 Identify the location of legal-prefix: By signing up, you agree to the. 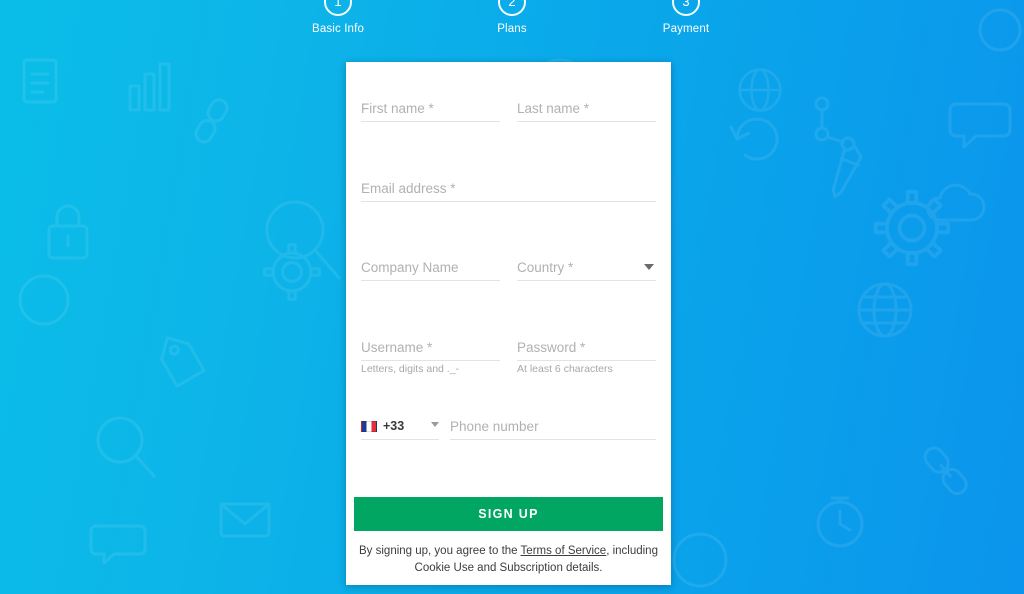
(440, 551).